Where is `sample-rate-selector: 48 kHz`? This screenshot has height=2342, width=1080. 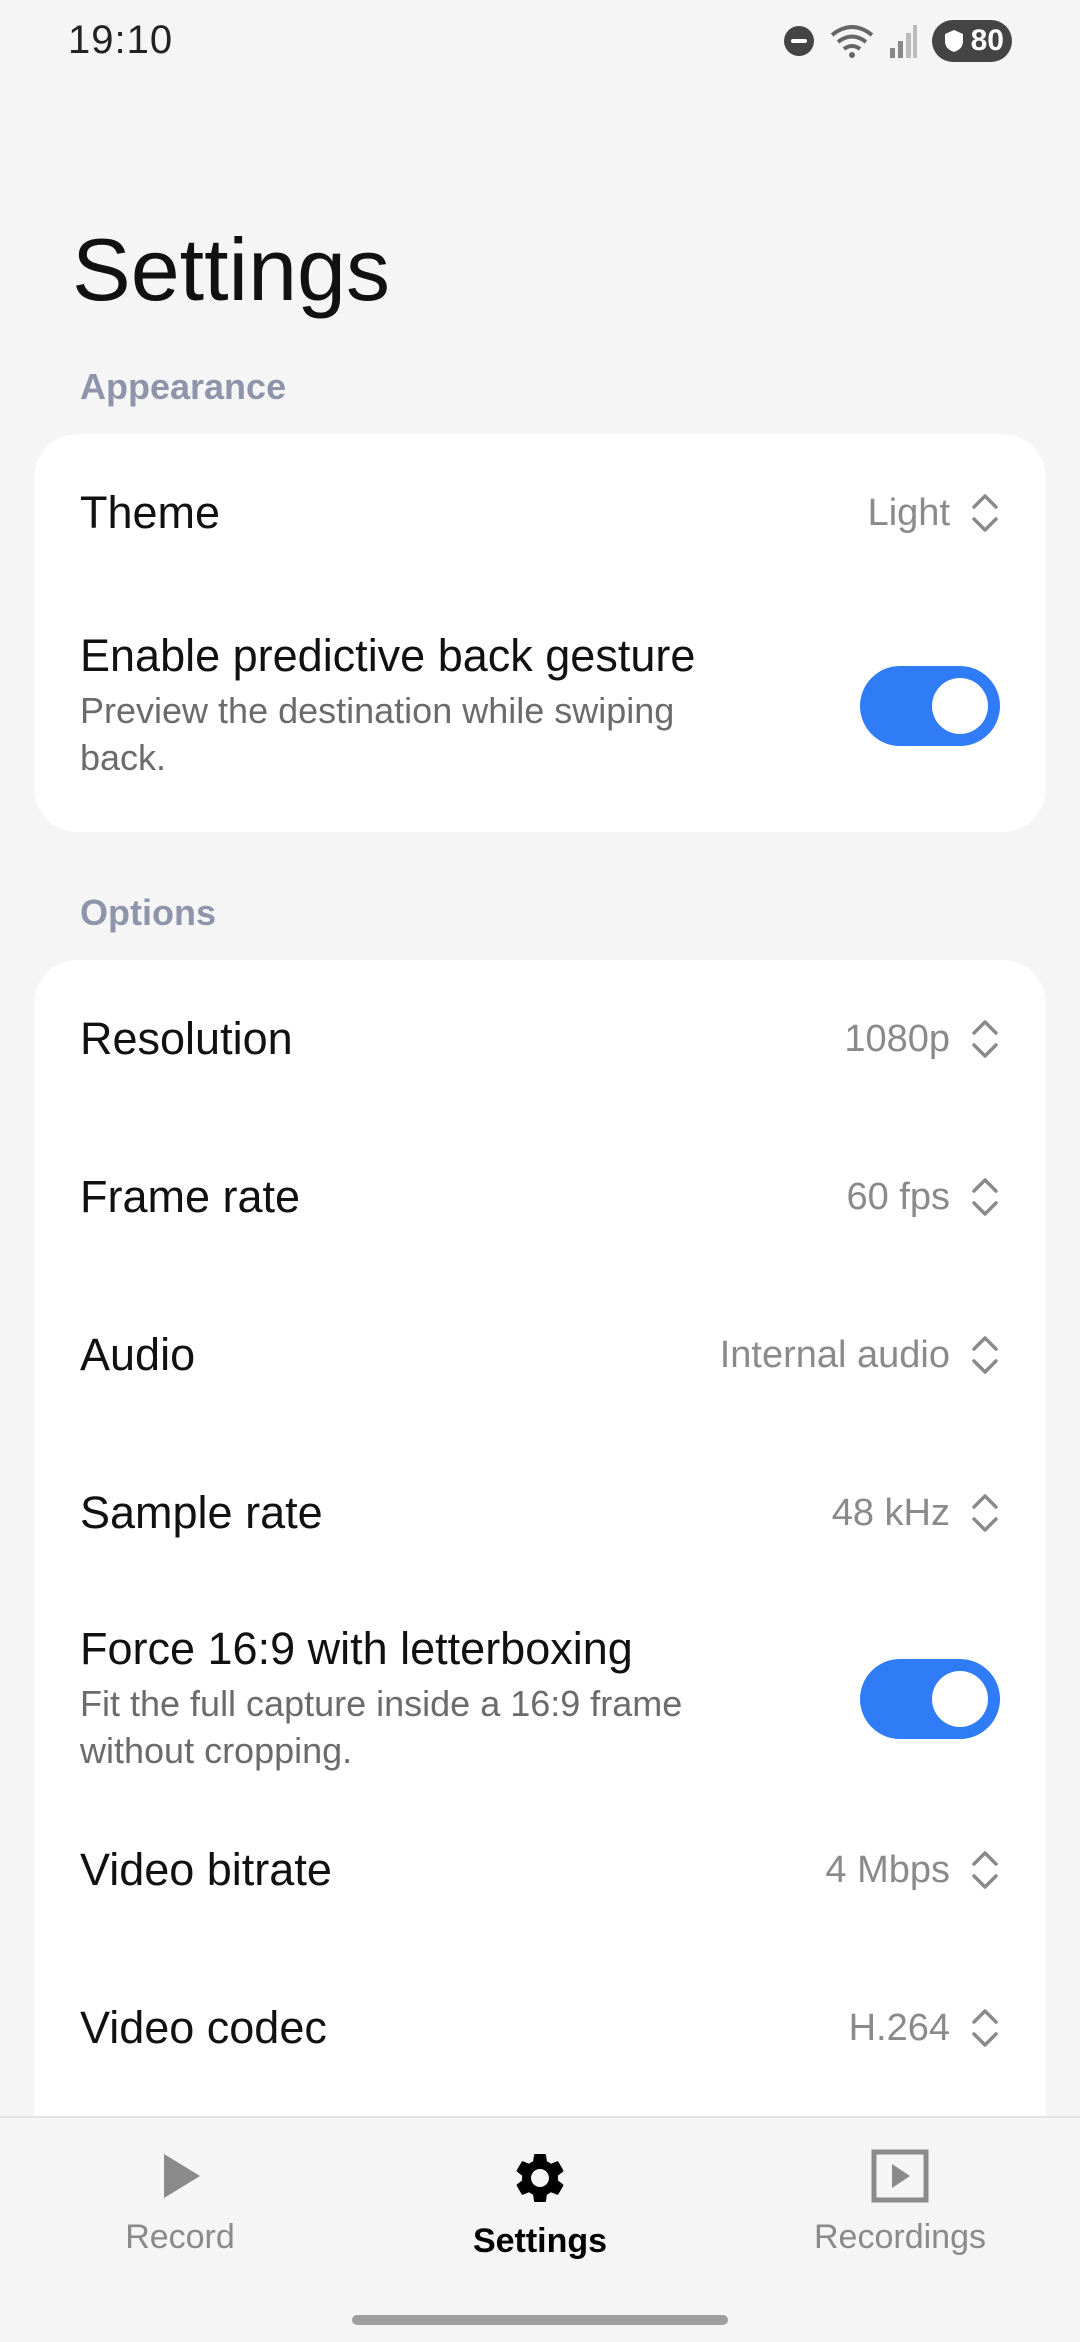 sample-rate-selector: 48 kHz is located at coordinates (916, 1513).